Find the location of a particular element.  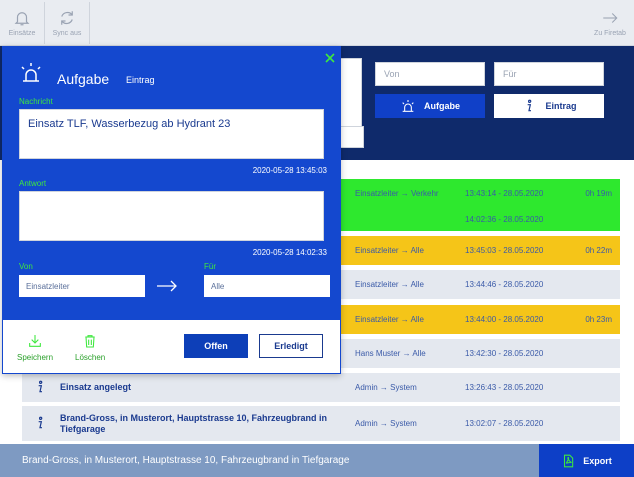

von-label: Von is located at coordinates (26, 266).